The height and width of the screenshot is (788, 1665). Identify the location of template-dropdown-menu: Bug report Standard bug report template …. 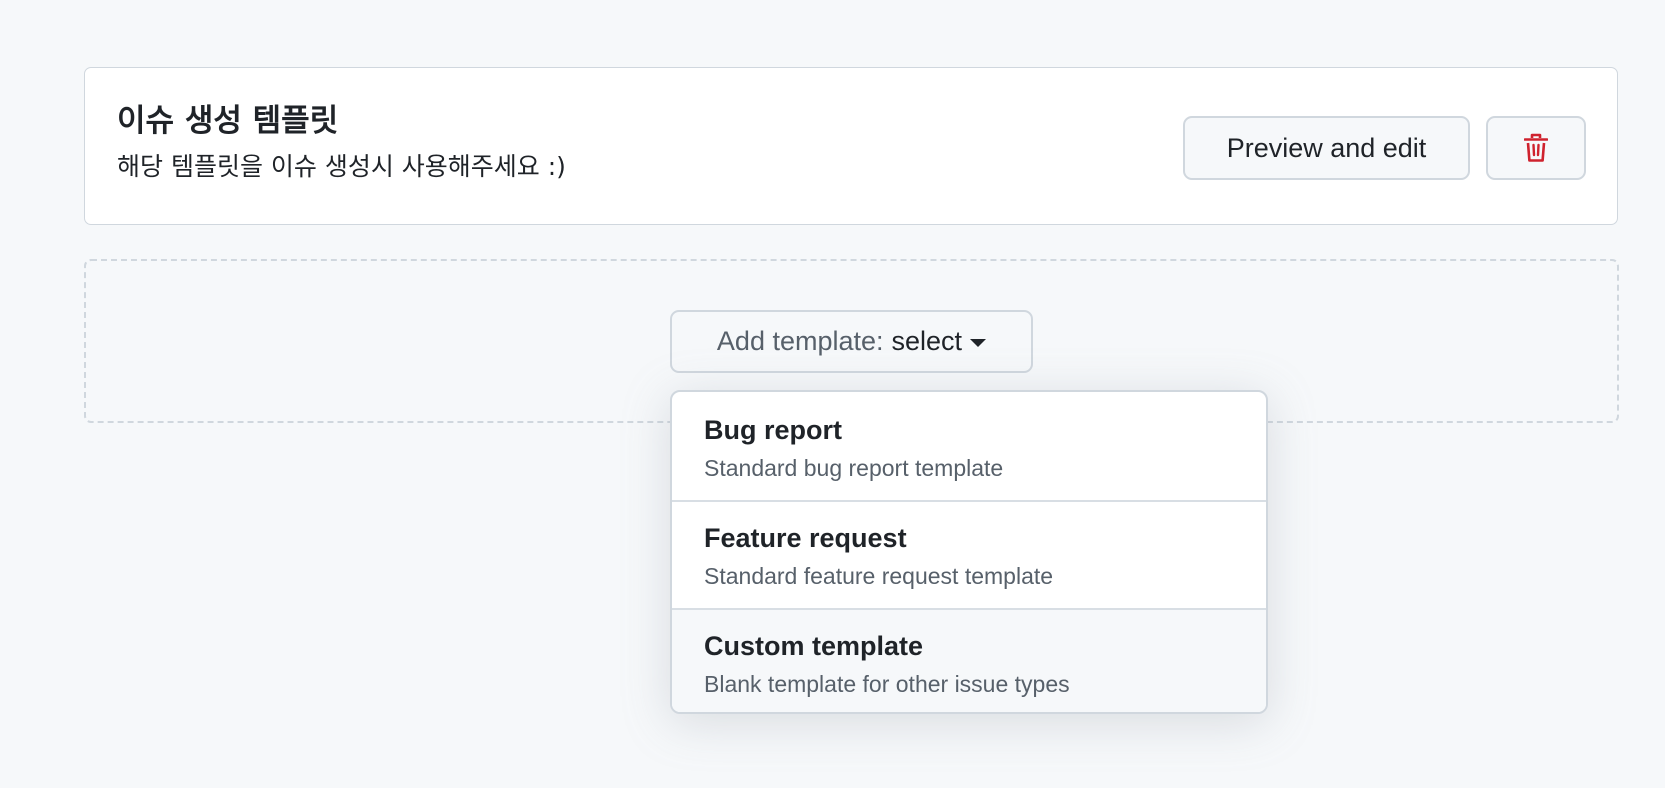
(969, 552).